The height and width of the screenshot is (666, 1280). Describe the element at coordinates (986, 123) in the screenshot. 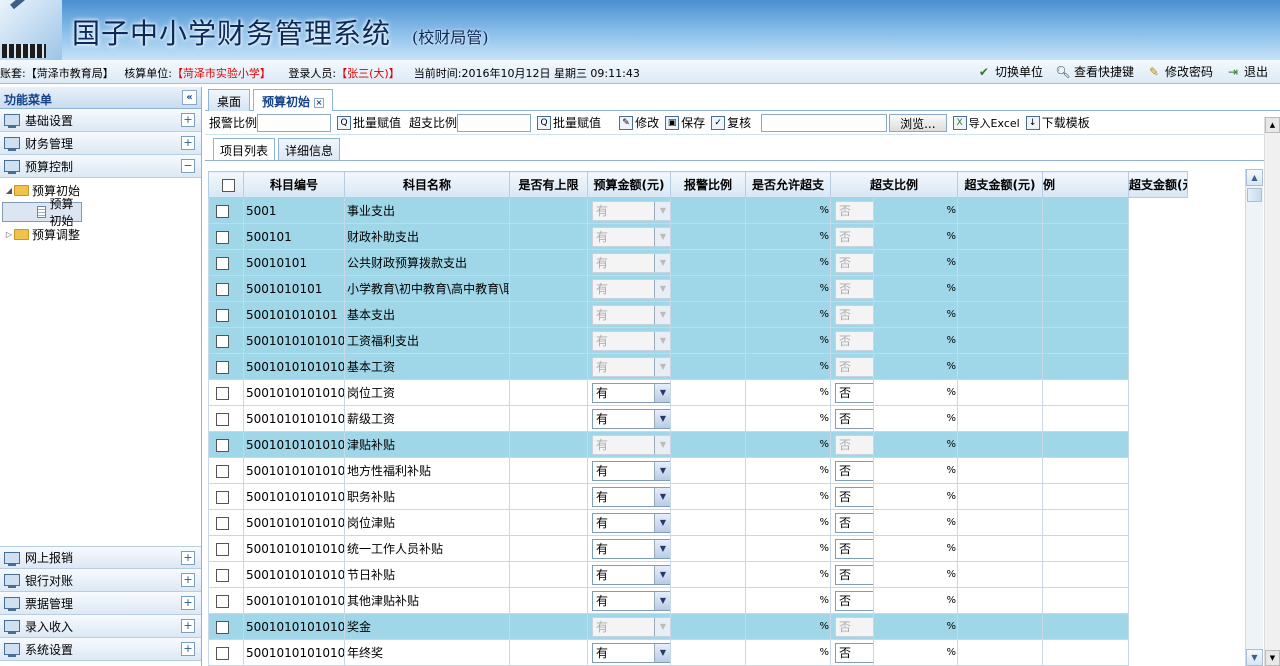

I see `import-excel-button: X 导入Excel` at that location.